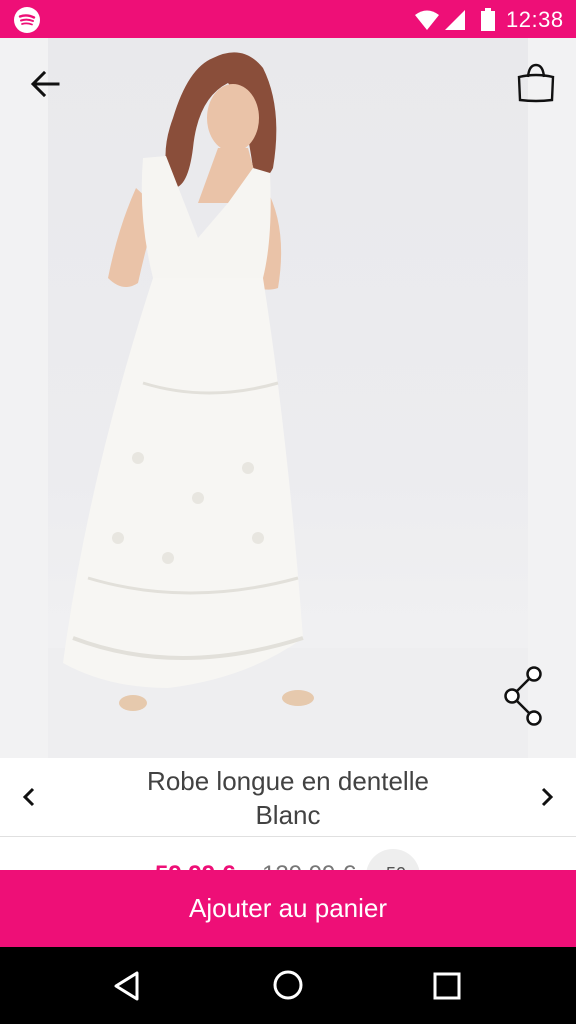 Image resolution: width=576 pixels, height=1024 pixels. I want to click on status-bar: 12:38, so click(288, 19).